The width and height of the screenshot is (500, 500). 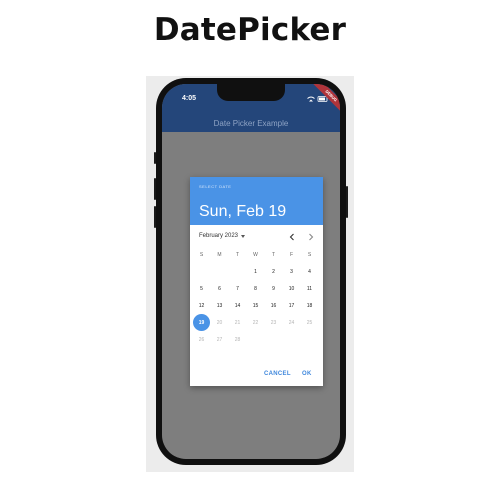 What do you see at coordinates (155, 189) in the screenshot?
I see `volume-up-button` at bounding box center [155, 189].